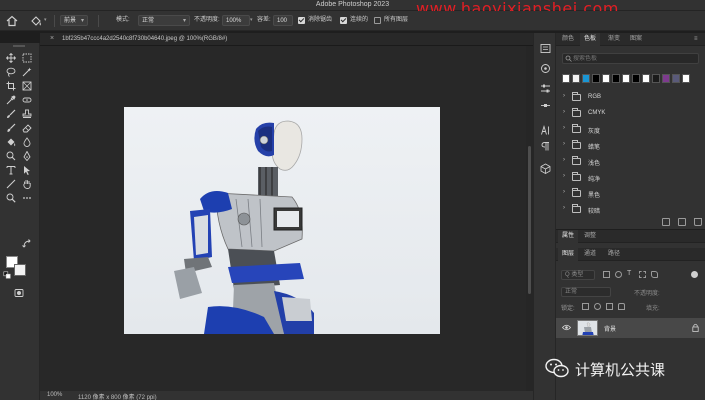 This screenshot has width=705, height=400. I want to click on tolerance-input: 100, so click(283, 20).